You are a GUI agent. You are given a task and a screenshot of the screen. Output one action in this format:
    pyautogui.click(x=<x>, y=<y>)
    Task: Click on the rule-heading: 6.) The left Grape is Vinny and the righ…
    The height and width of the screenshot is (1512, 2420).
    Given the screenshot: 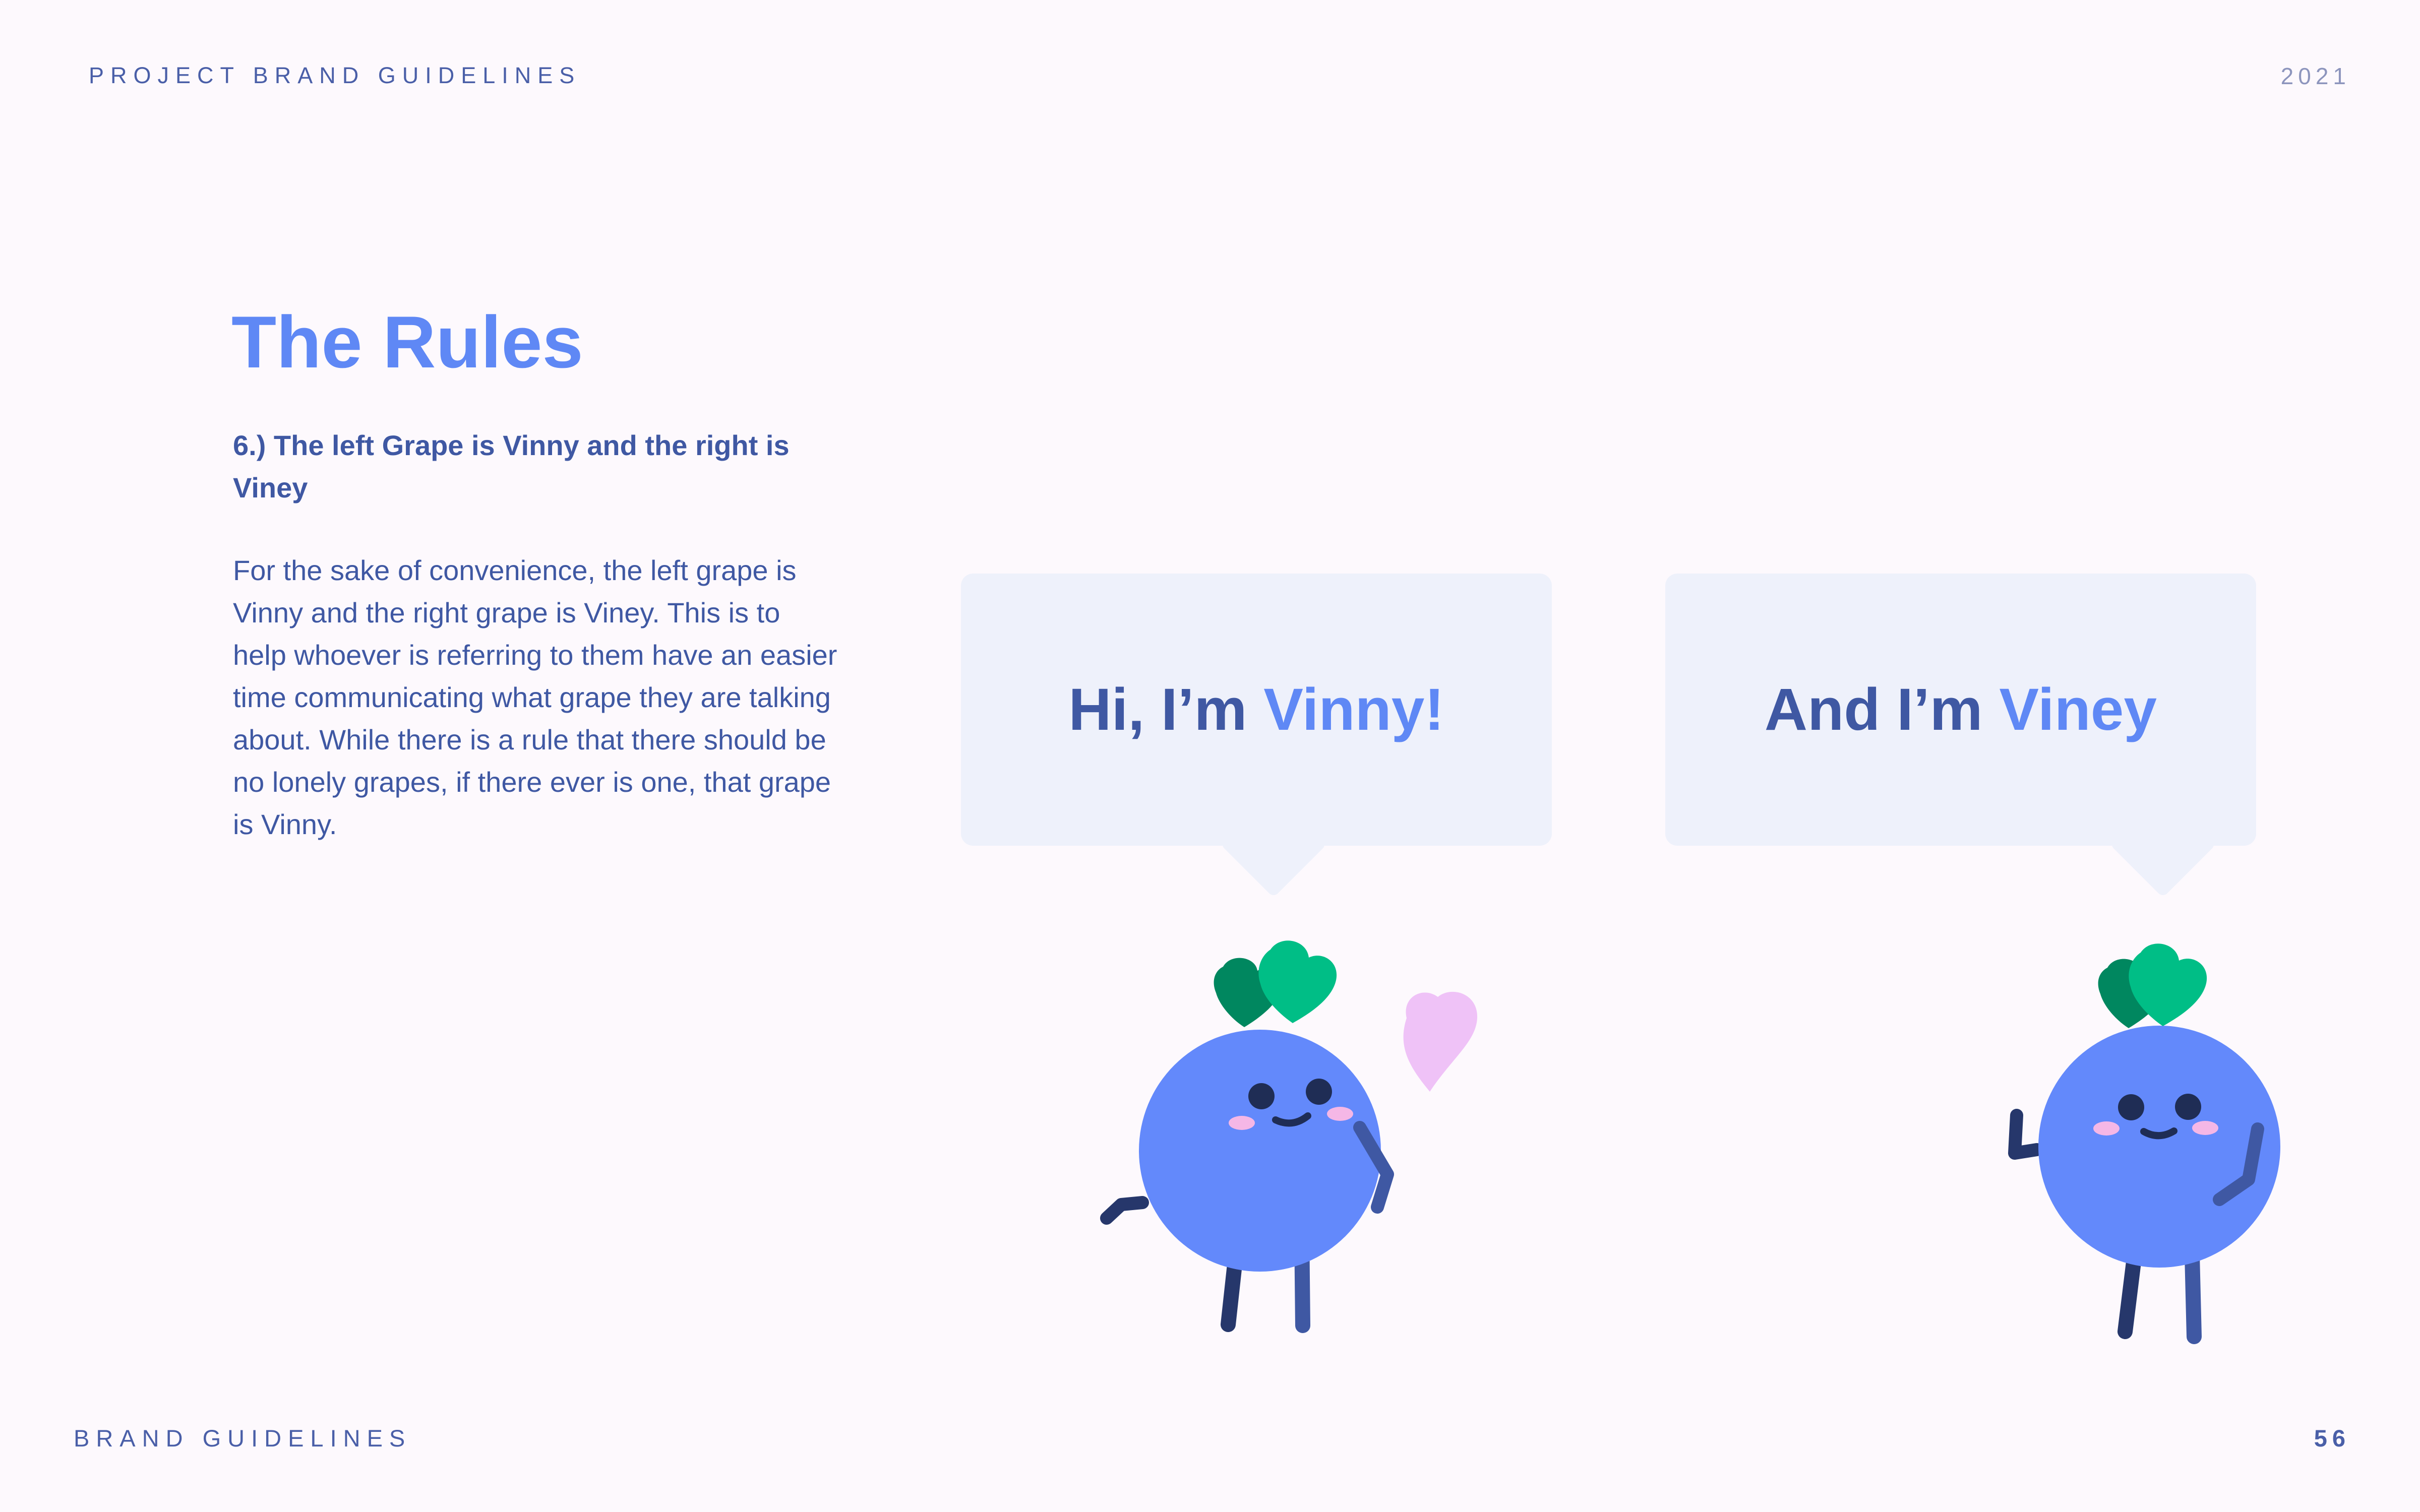 What is the action you would take?
    pyautogui.click(x=511, y=466)
    